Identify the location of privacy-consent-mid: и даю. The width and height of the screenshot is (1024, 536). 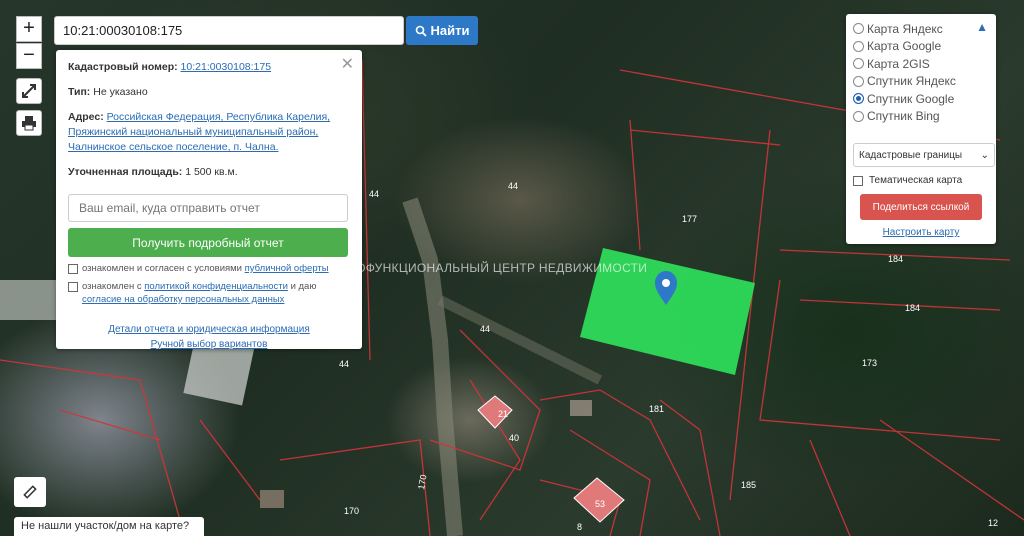
(303, 286).